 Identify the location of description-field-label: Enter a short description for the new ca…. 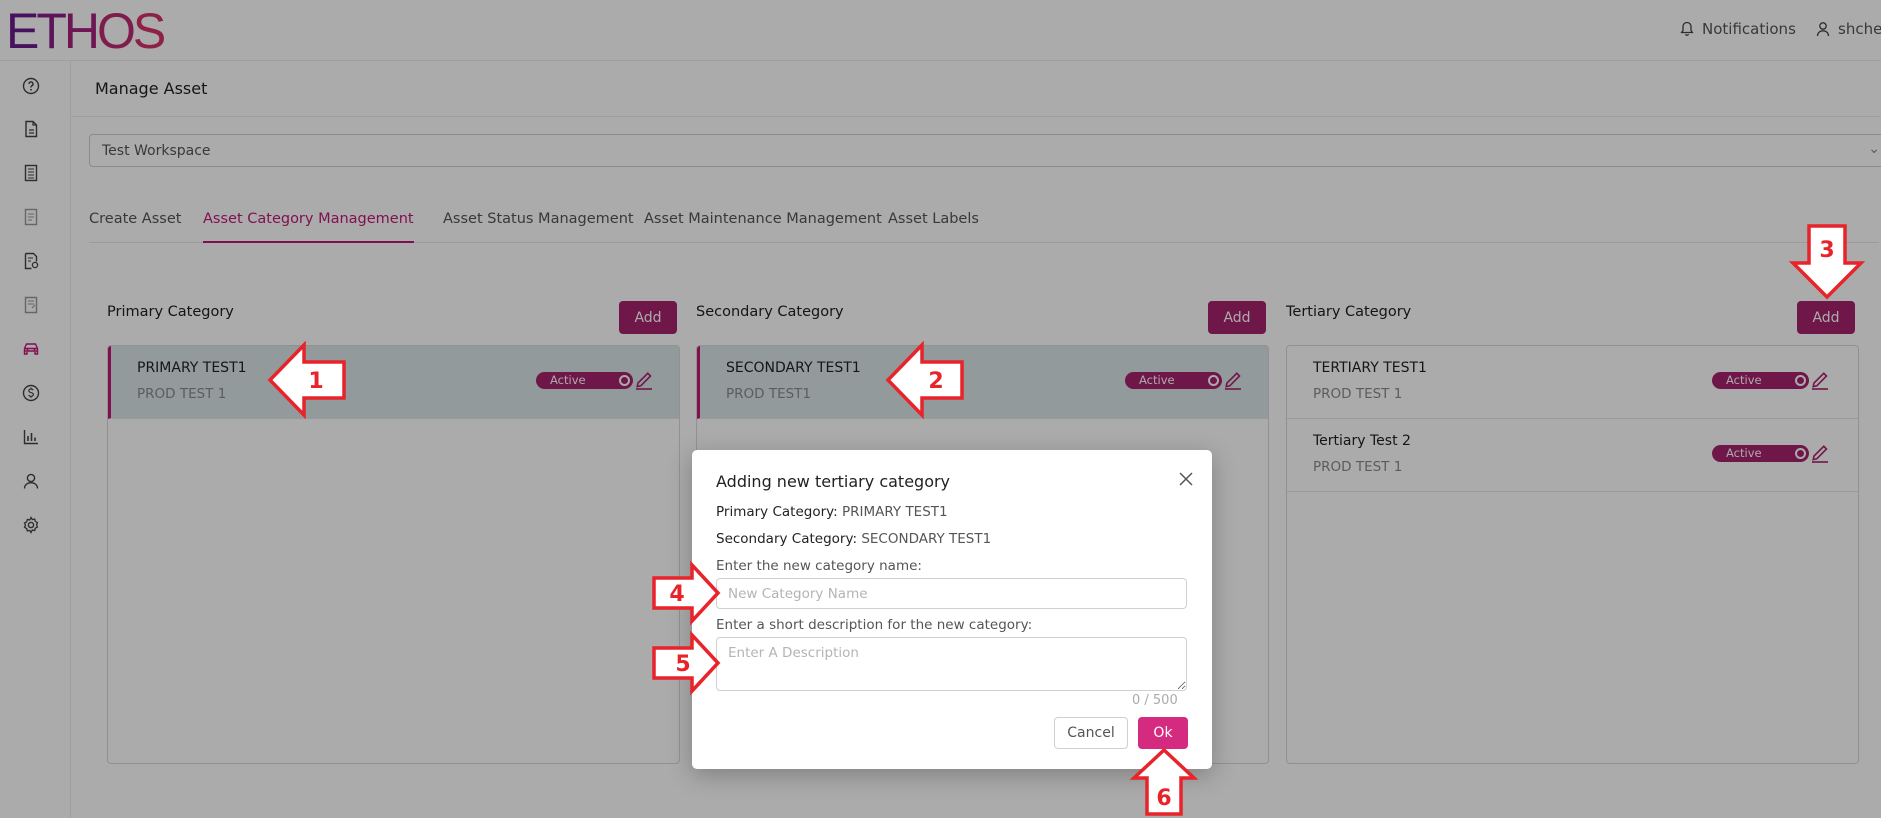
(874, 625).